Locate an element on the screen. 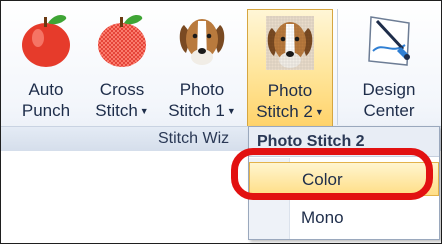 This screenshot has height=244, width=442. menu-item-label: Mono is located at coordinates (322, 217).